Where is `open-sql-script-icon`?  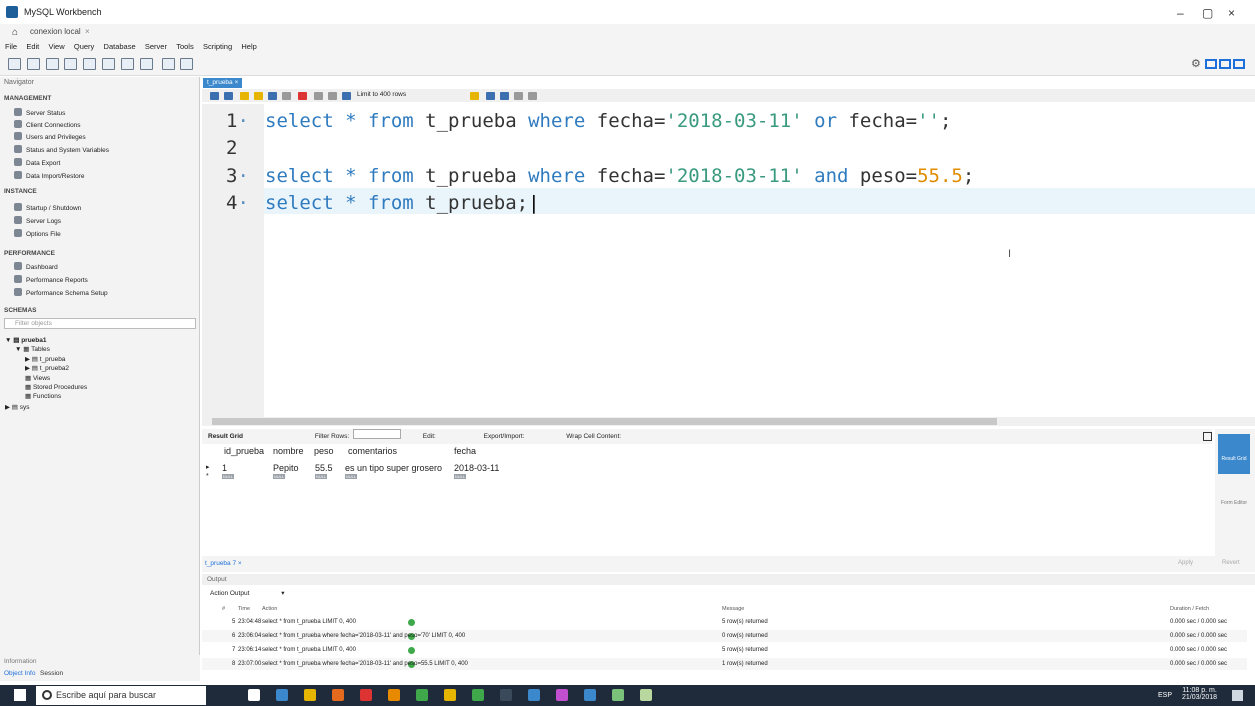 open-sql-script-icon is located at coordinates (33, 64).